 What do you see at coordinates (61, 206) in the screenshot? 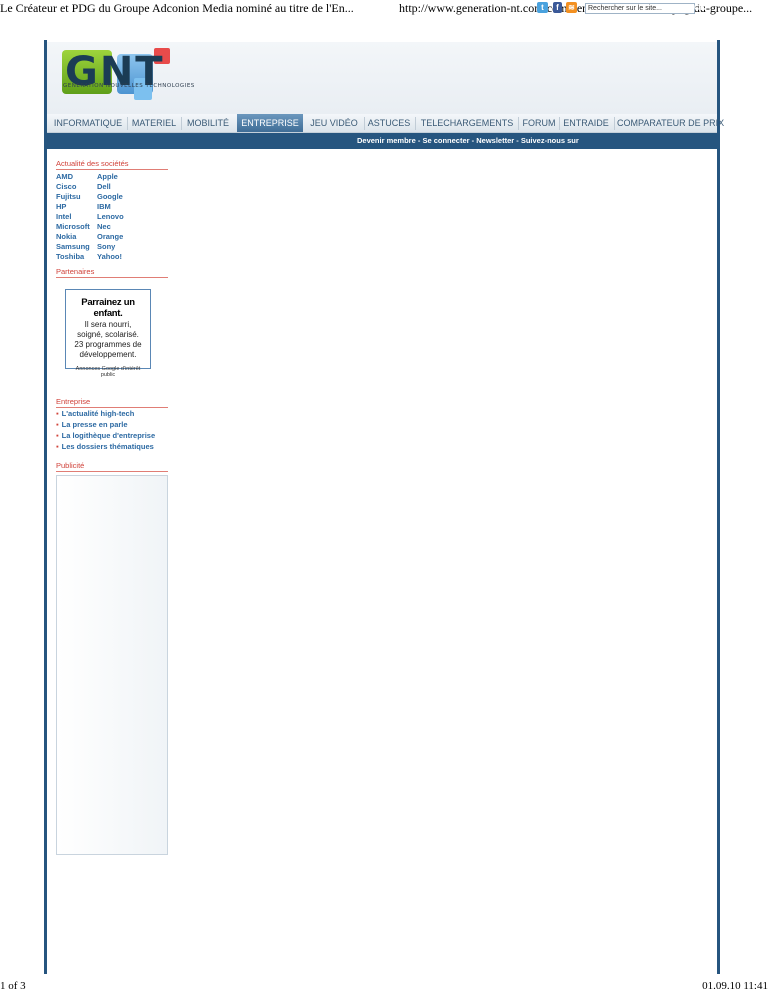
I see `company-link: HP` at bounding box center [61, 206].